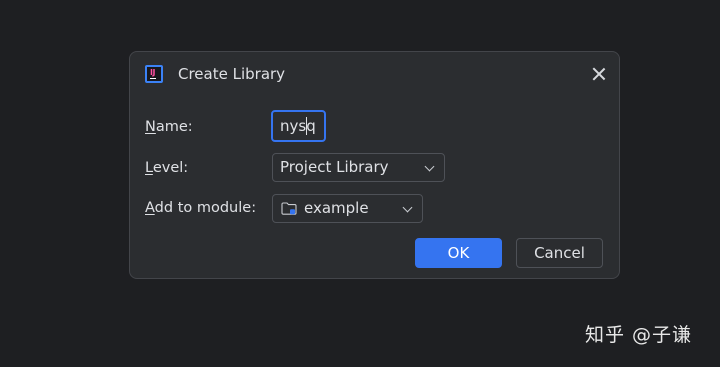 The image size is (720, 367). I want to click on level-dropdown: Project Library, so click(358, 167).